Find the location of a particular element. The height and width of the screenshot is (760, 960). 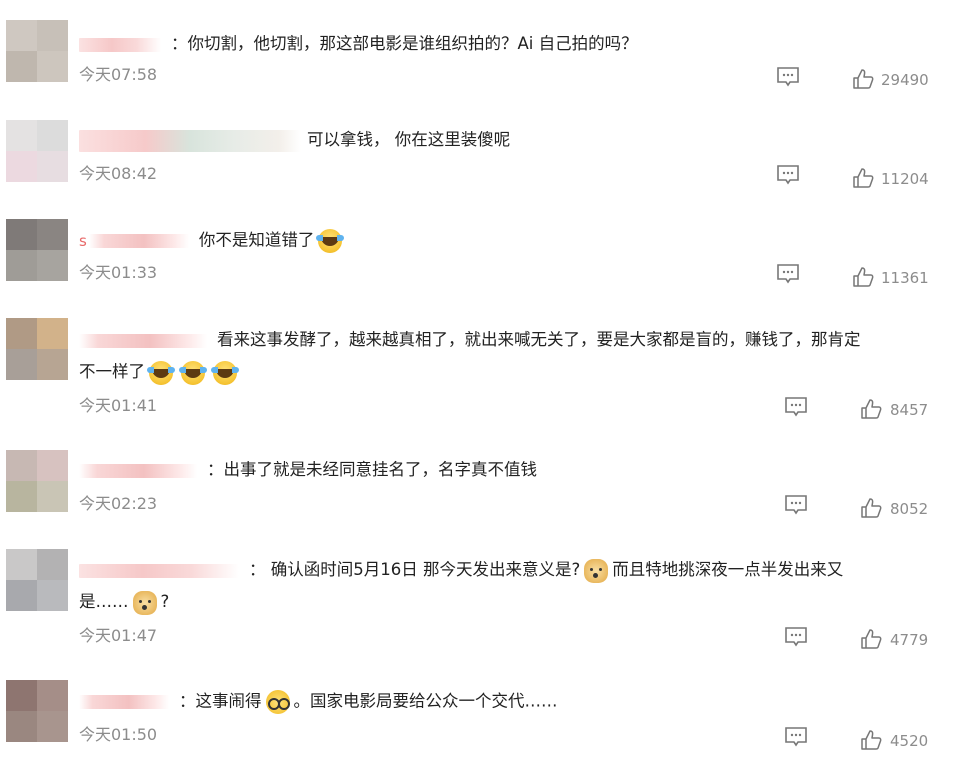

comment-body: 你不是知道错了 is located at coordinates (256, 240).